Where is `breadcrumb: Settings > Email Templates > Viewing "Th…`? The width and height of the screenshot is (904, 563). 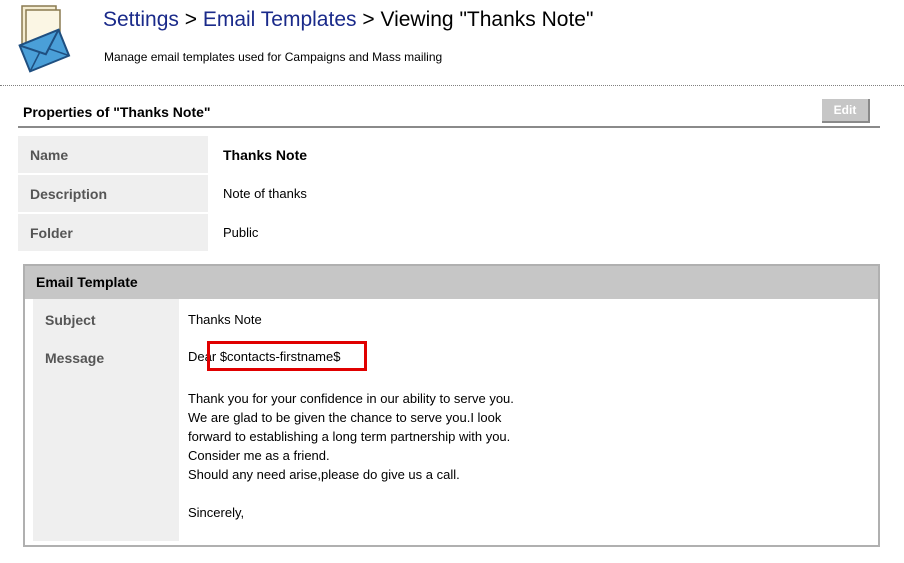
breadcrumb: Settings > Email Templates > Viewing "Th… is located at coordinates (348, 20).